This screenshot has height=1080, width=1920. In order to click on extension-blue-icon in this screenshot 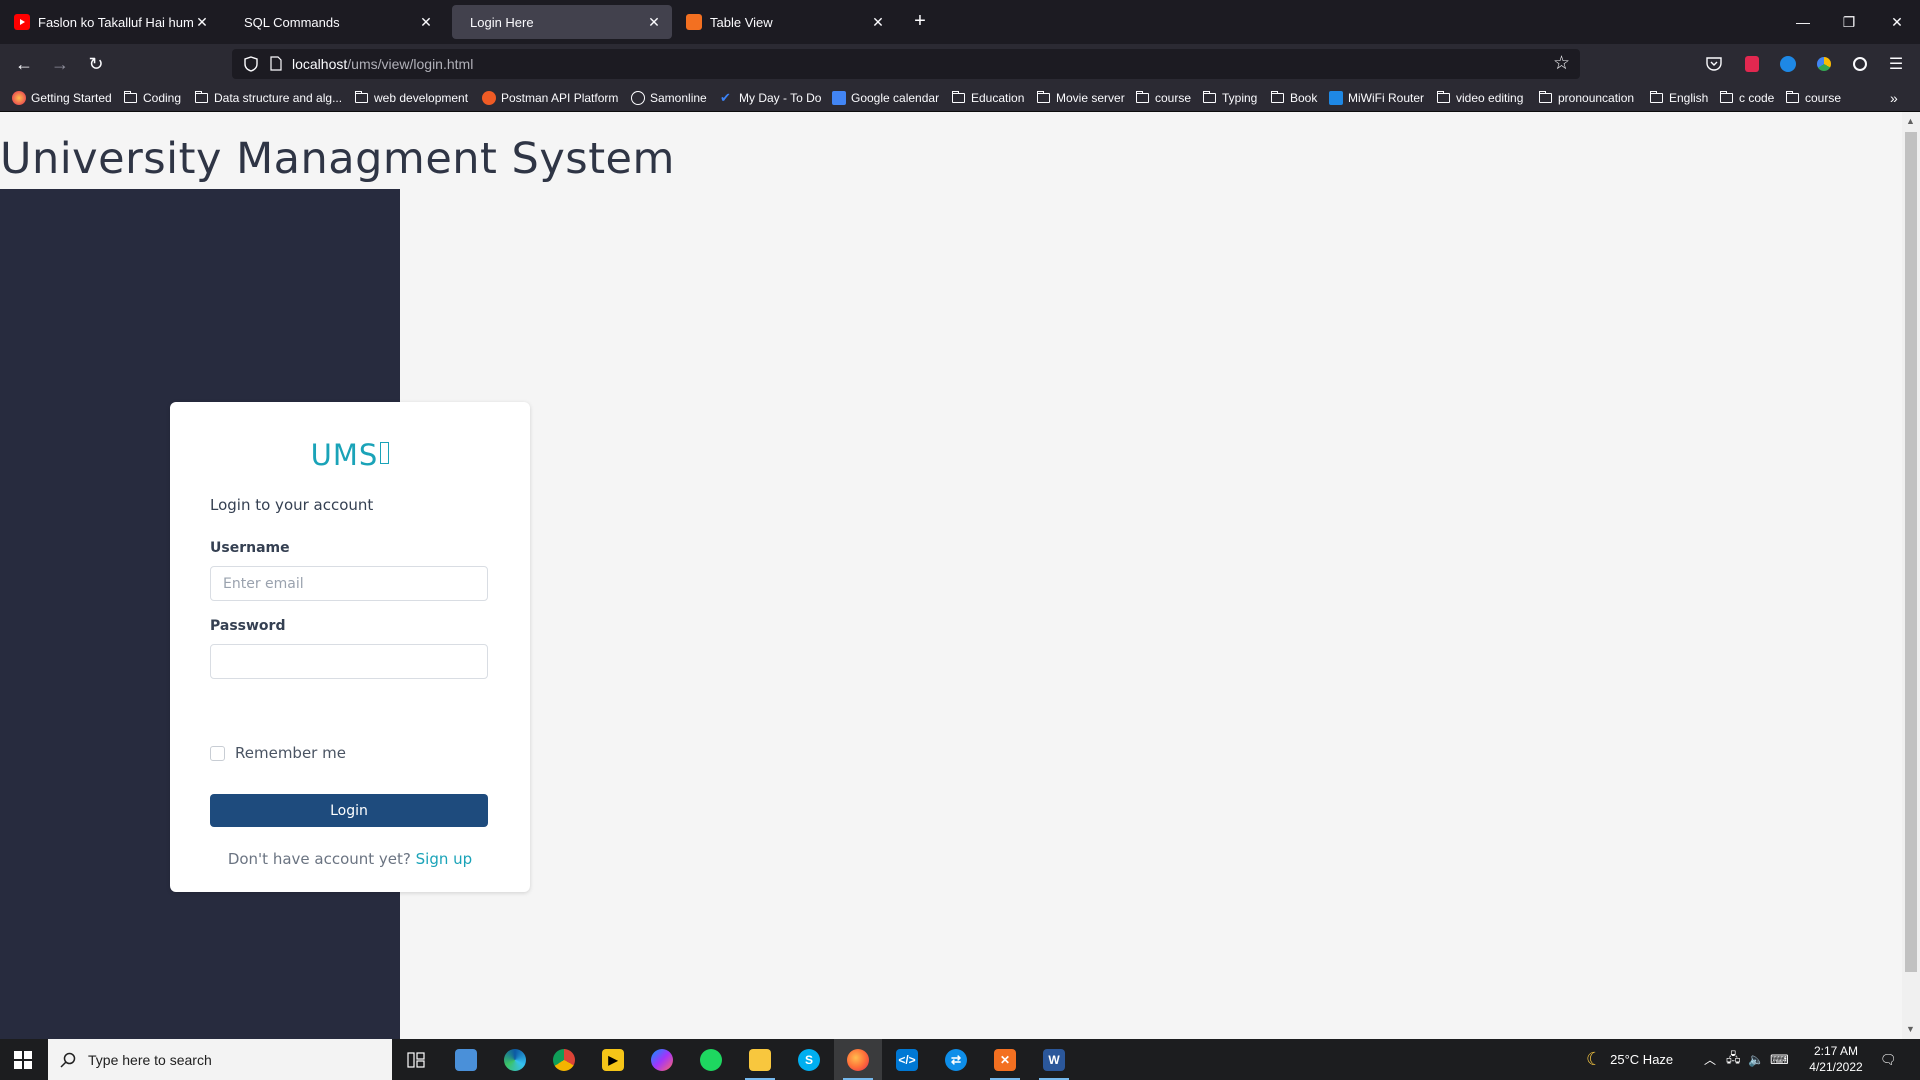, I will do `click(1788, 64)`.